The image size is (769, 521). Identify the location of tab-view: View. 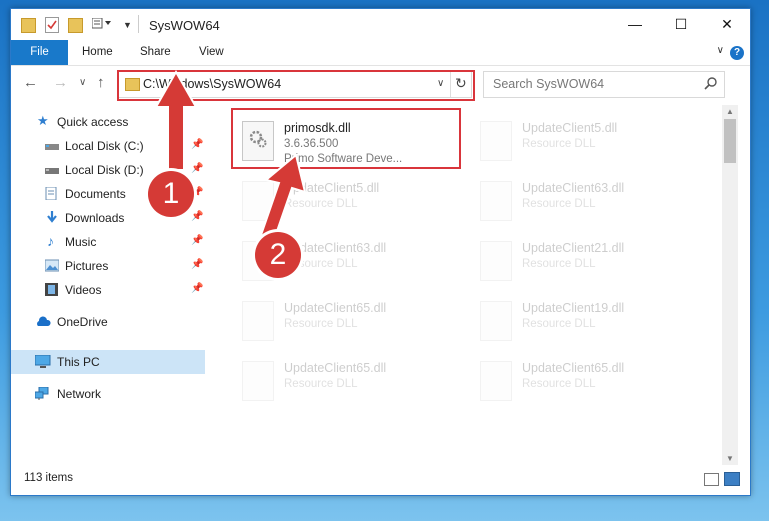
(211, 52).